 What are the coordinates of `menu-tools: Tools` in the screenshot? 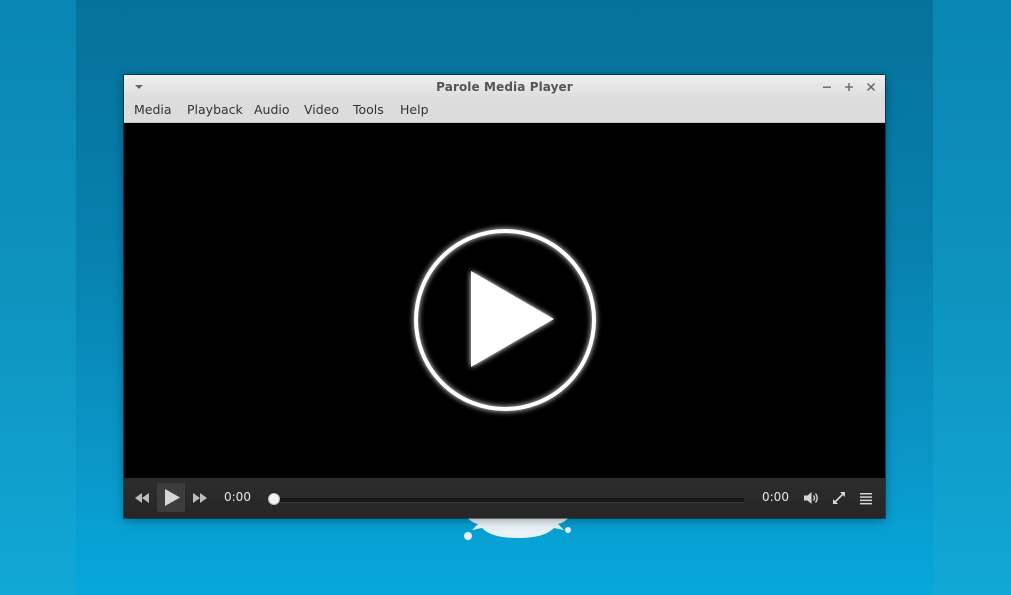 It's located at (368, 109).